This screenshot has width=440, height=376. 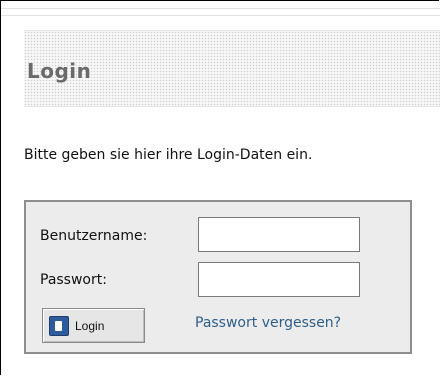 I want to click on username-label: Benutzername:, so click(x=94, y=236).